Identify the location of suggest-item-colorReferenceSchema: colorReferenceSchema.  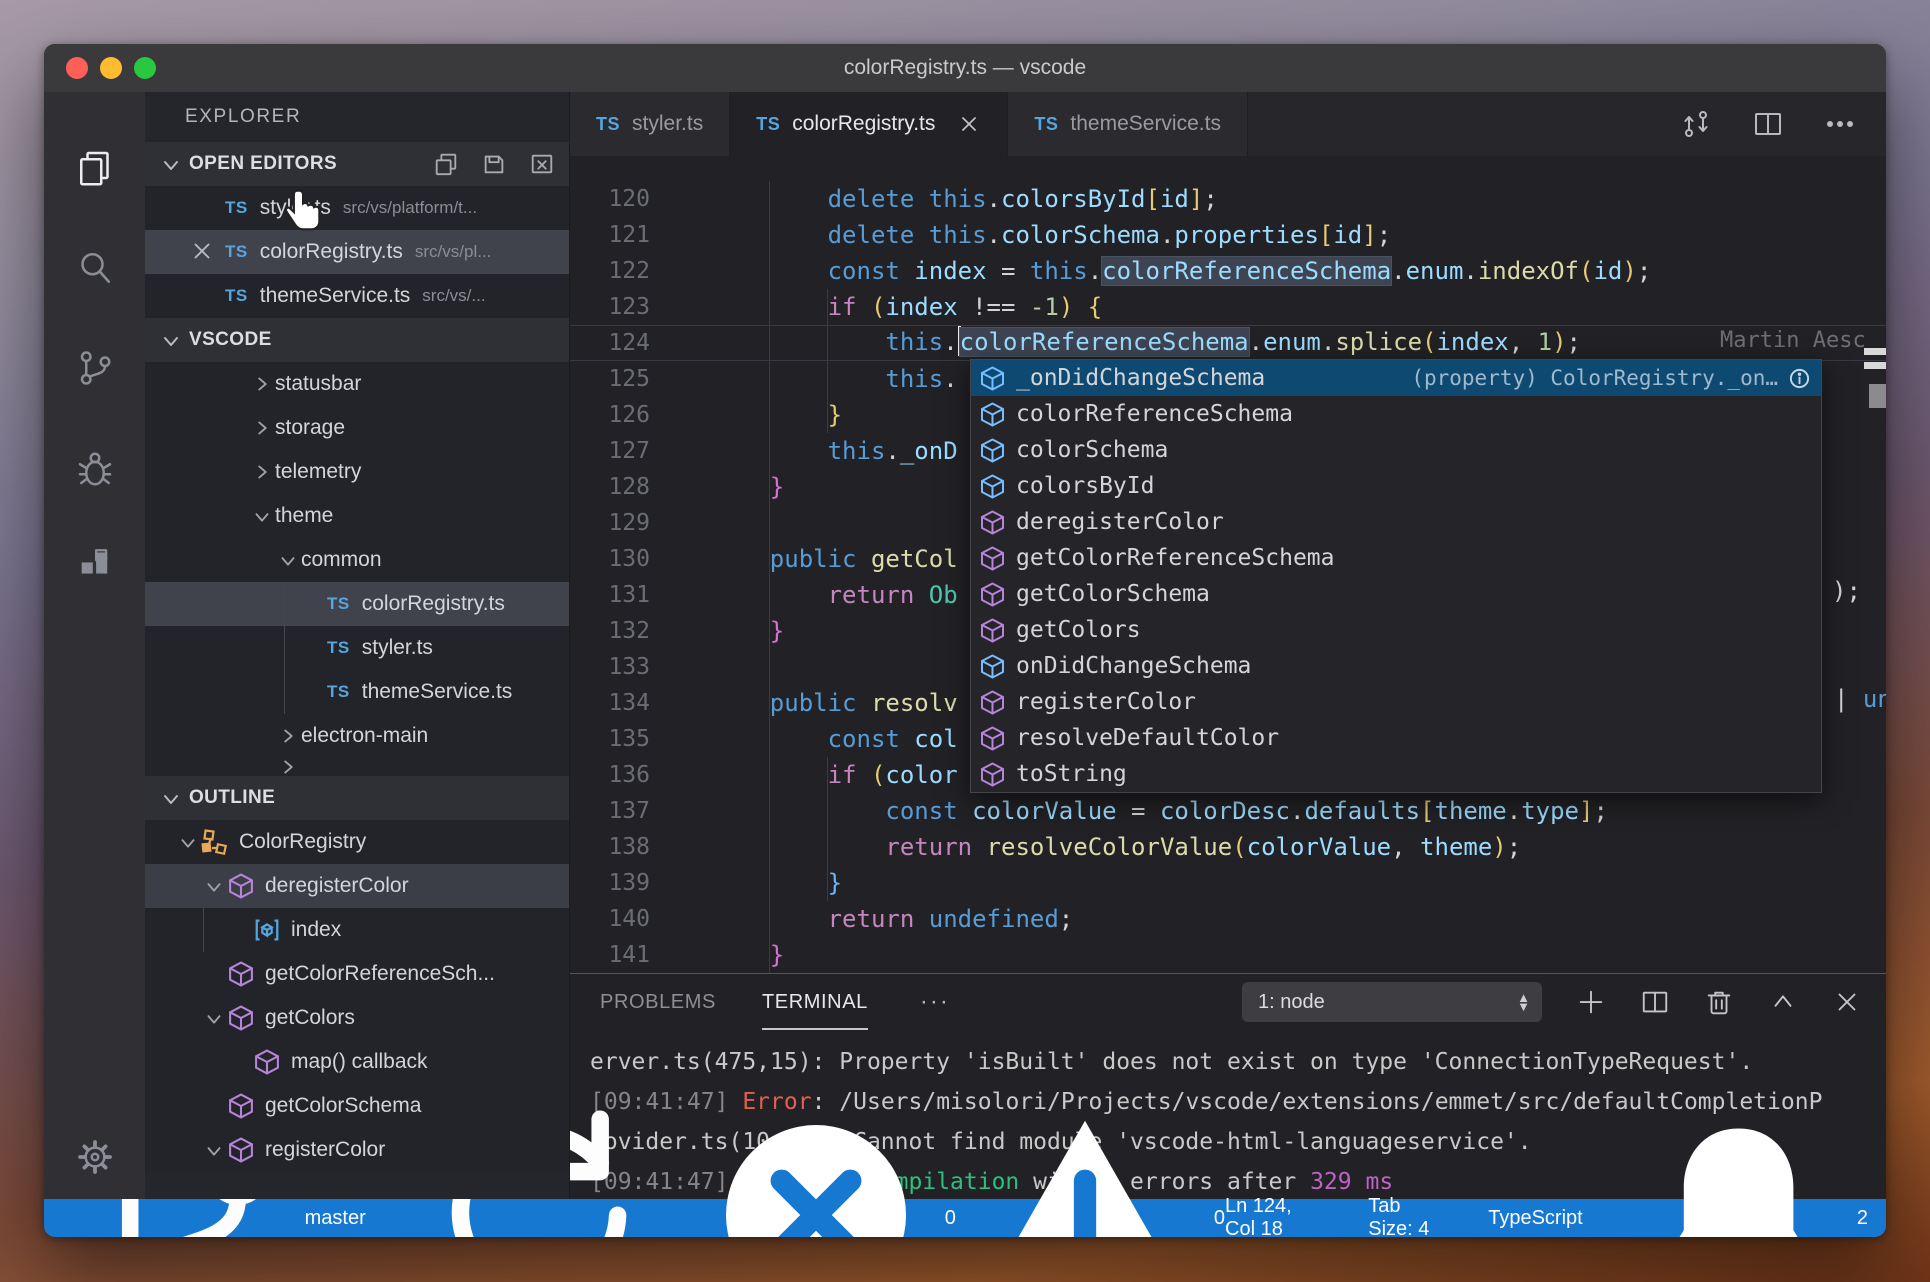
(1396, 414).